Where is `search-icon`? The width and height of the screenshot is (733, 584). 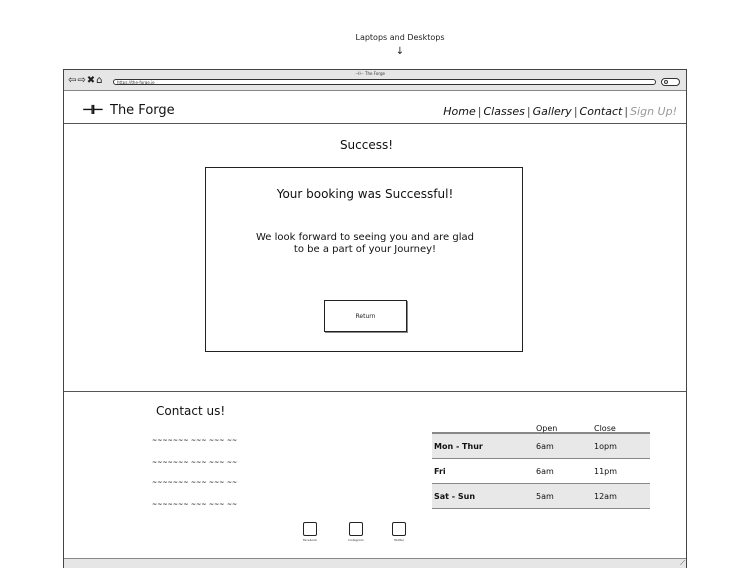 search-icon is located at coordinates (666, 82).